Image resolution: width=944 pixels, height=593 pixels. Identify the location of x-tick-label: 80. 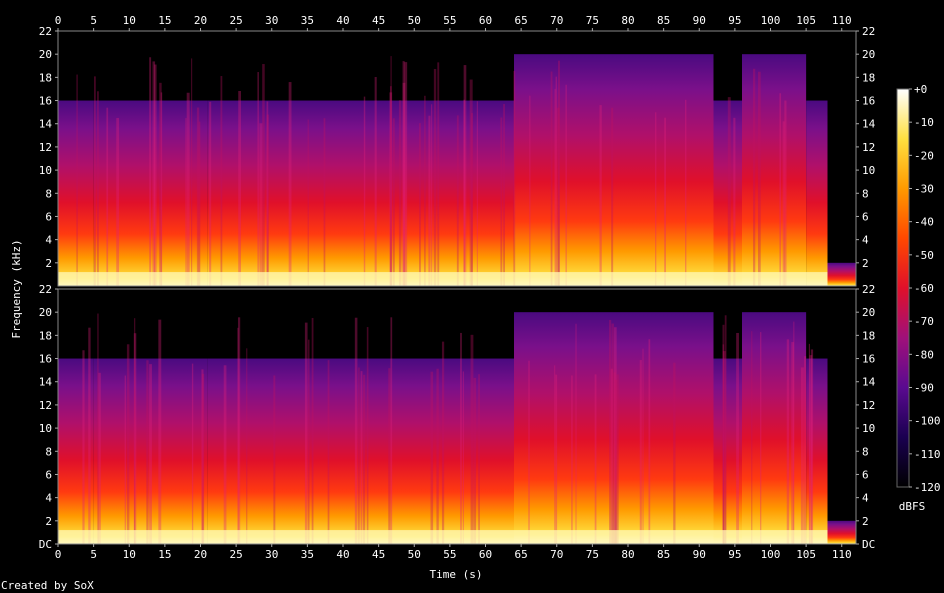
(627, 554).